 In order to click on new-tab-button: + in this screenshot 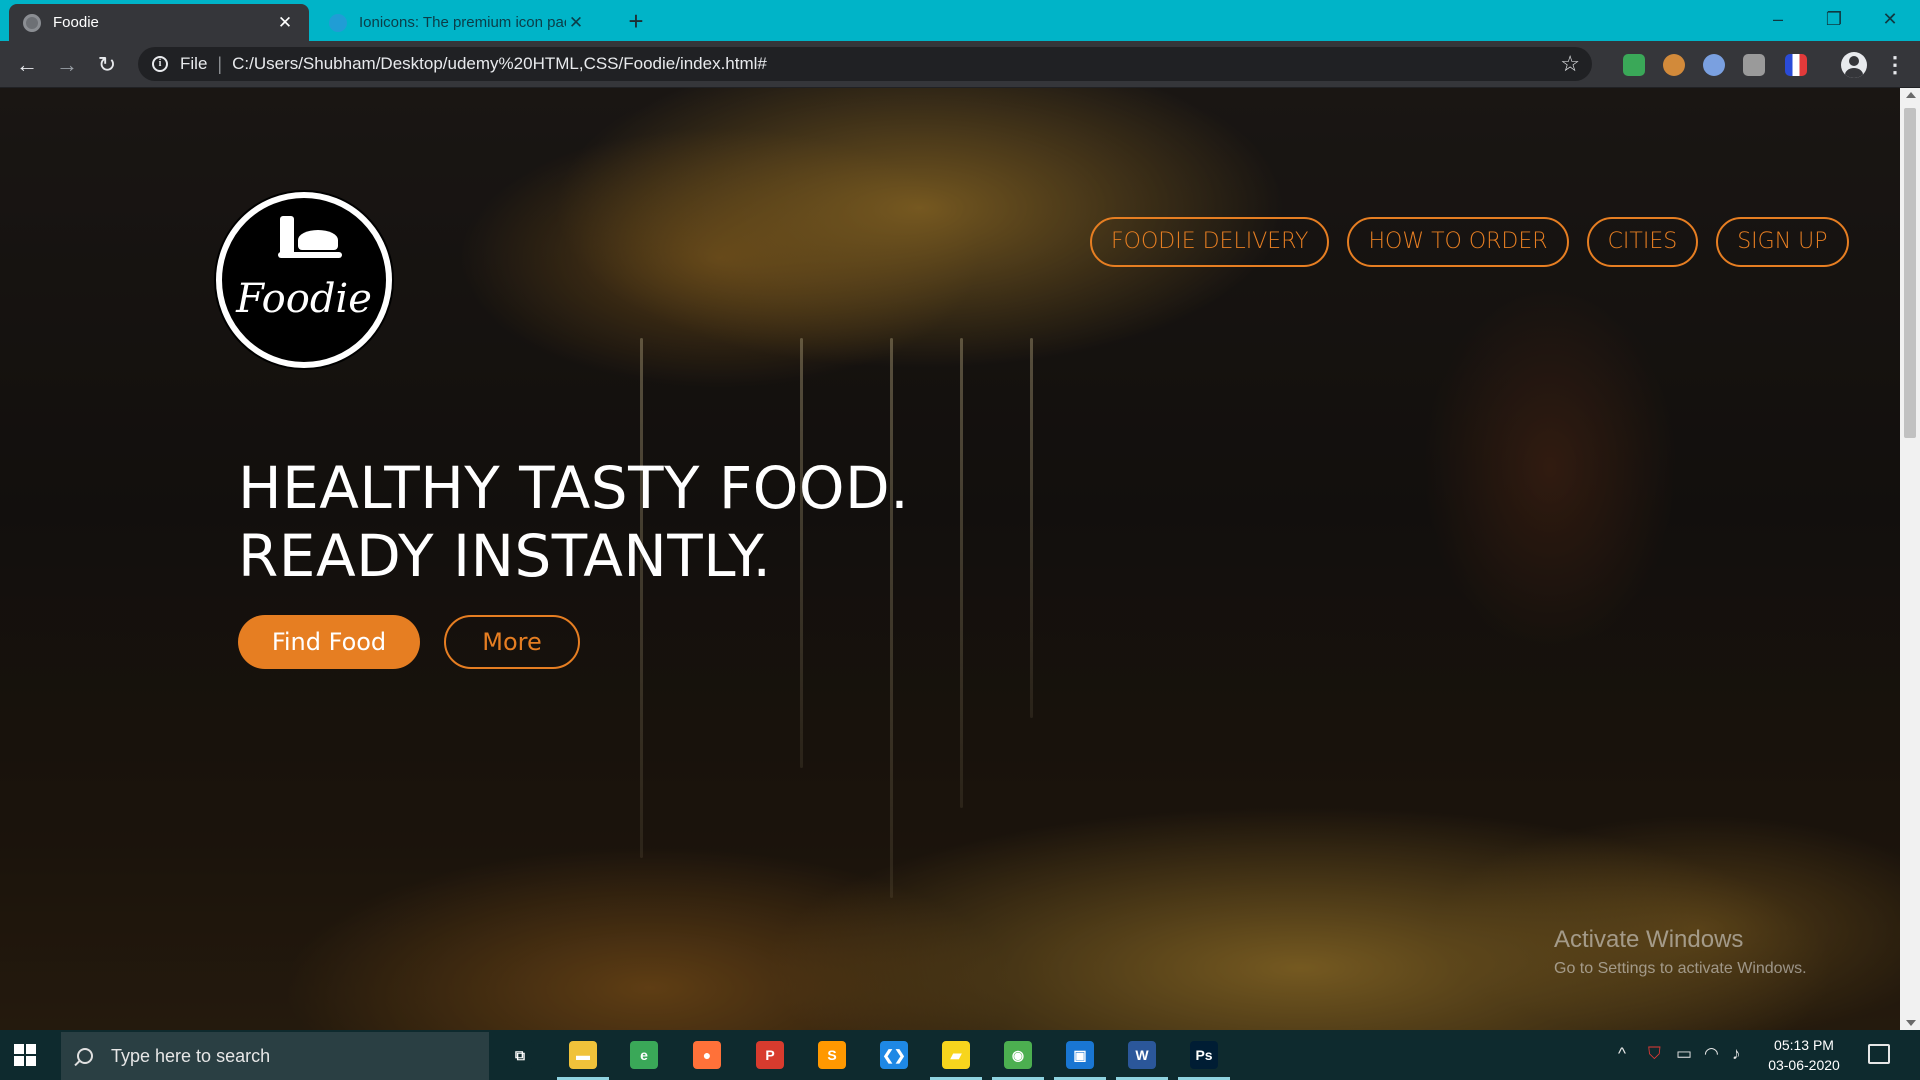, I will do `click(636, 21)`.